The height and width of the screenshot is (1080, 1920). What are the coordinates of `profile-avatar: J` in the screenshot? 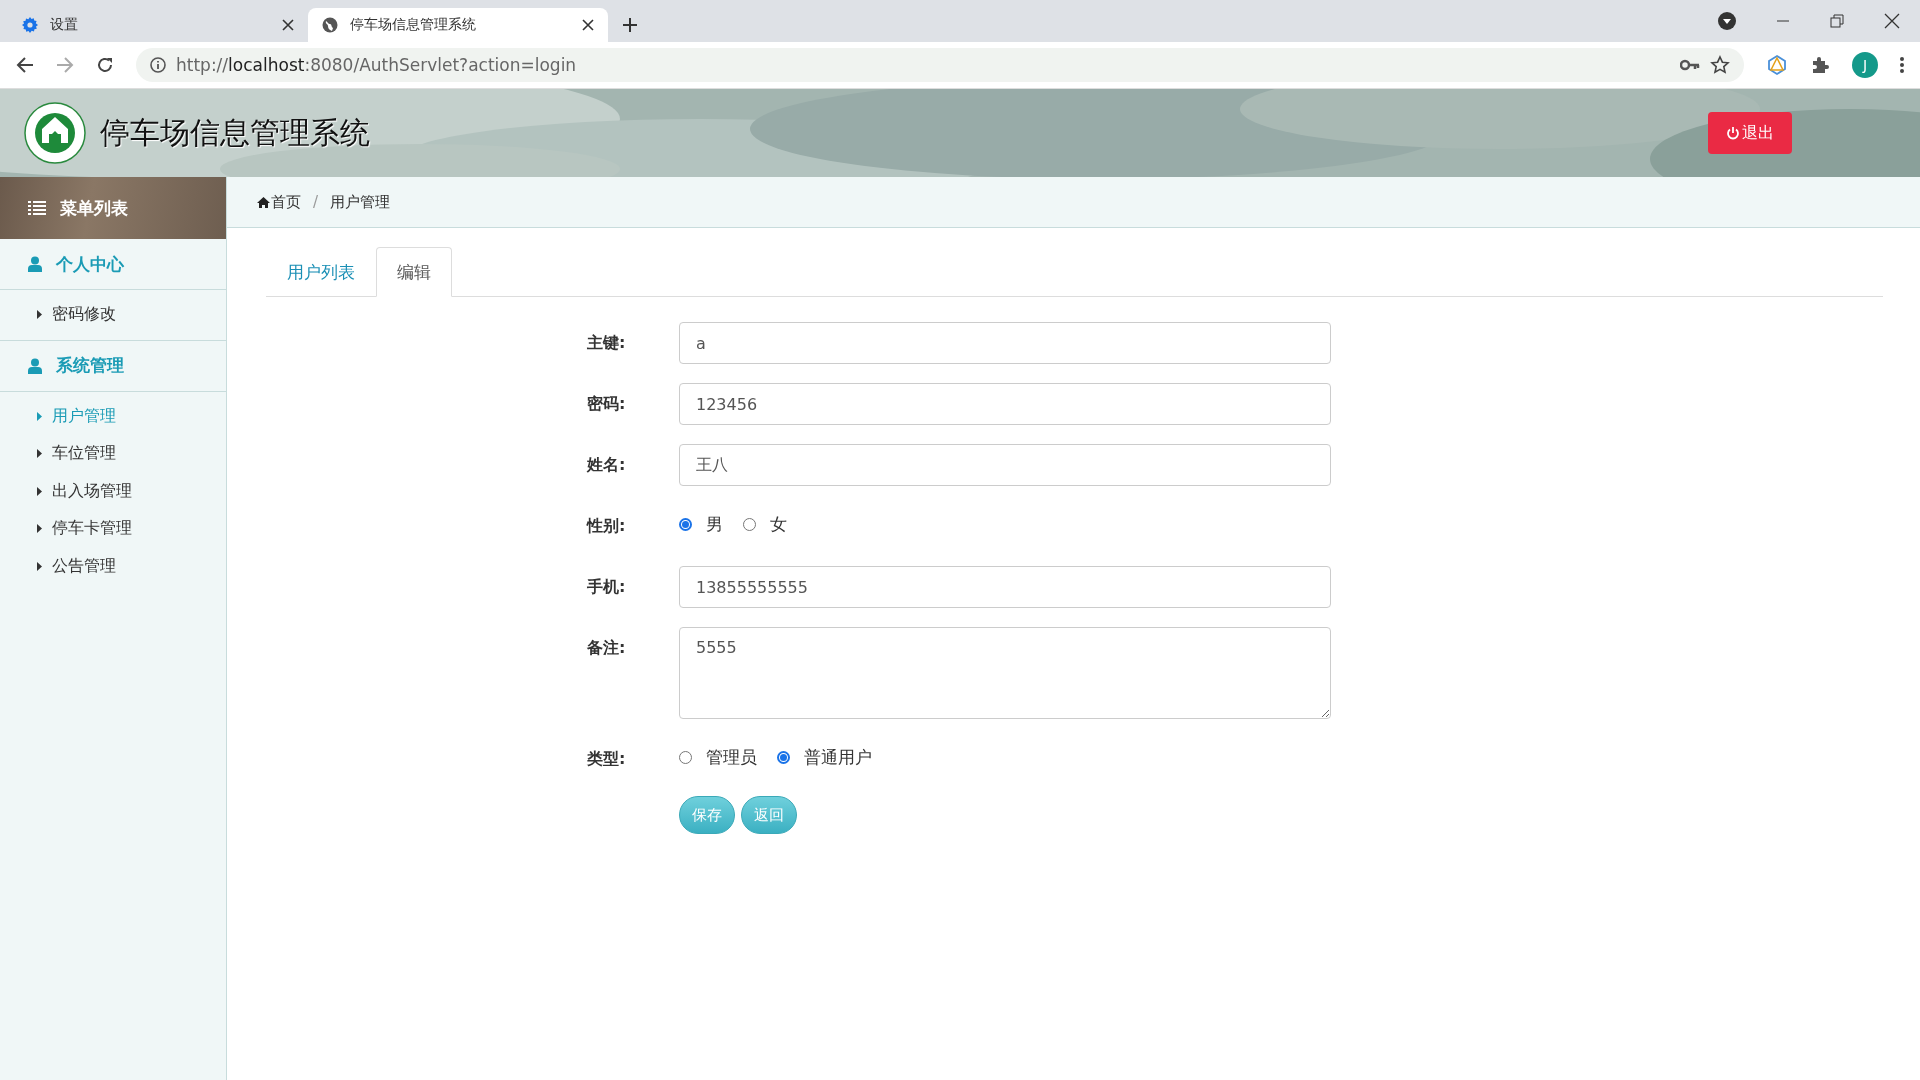 It's located at (1865, 65).